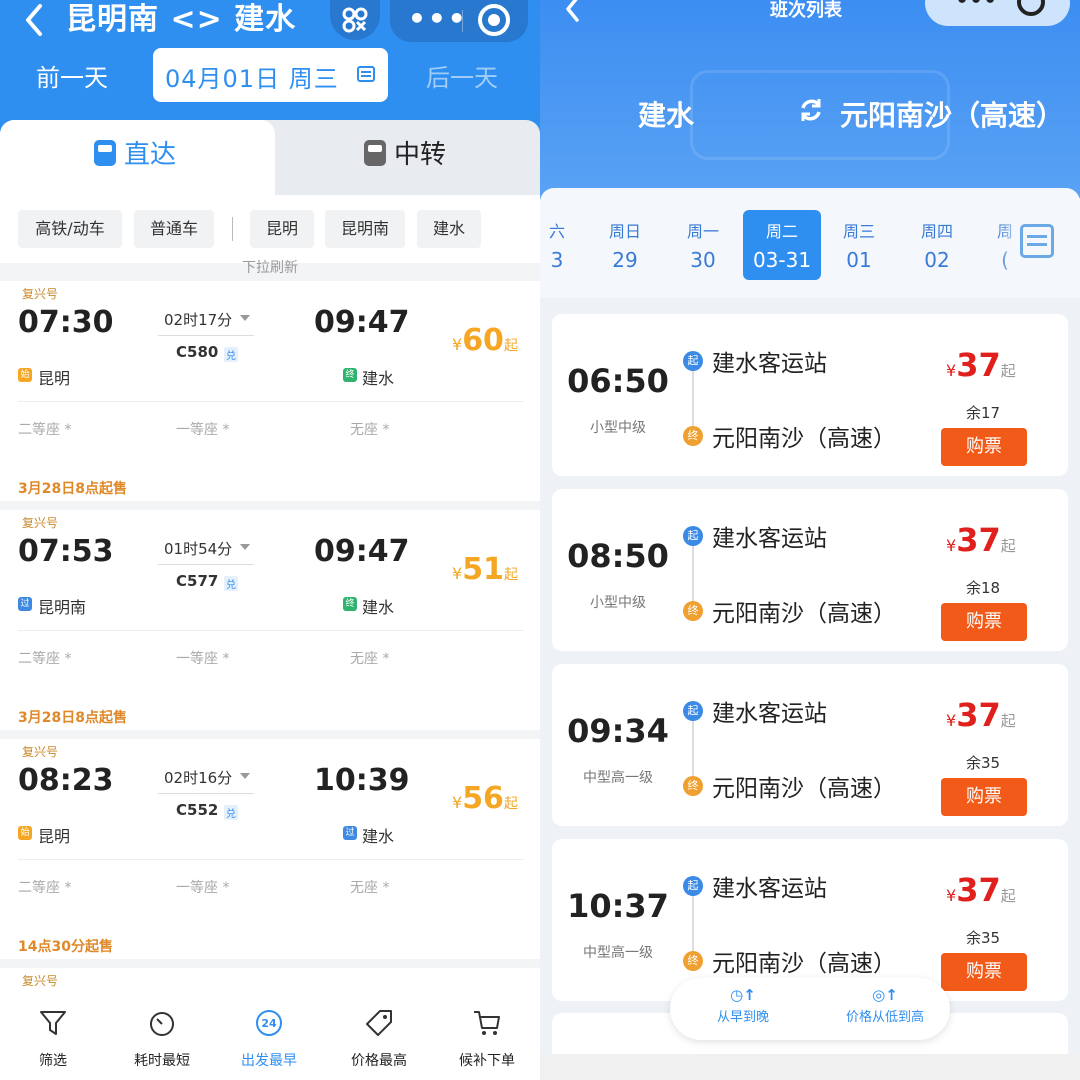 This screenshot has height=1080, width=1080. I want to click on sort-price-button: 价格最高, so click(379, 1039).